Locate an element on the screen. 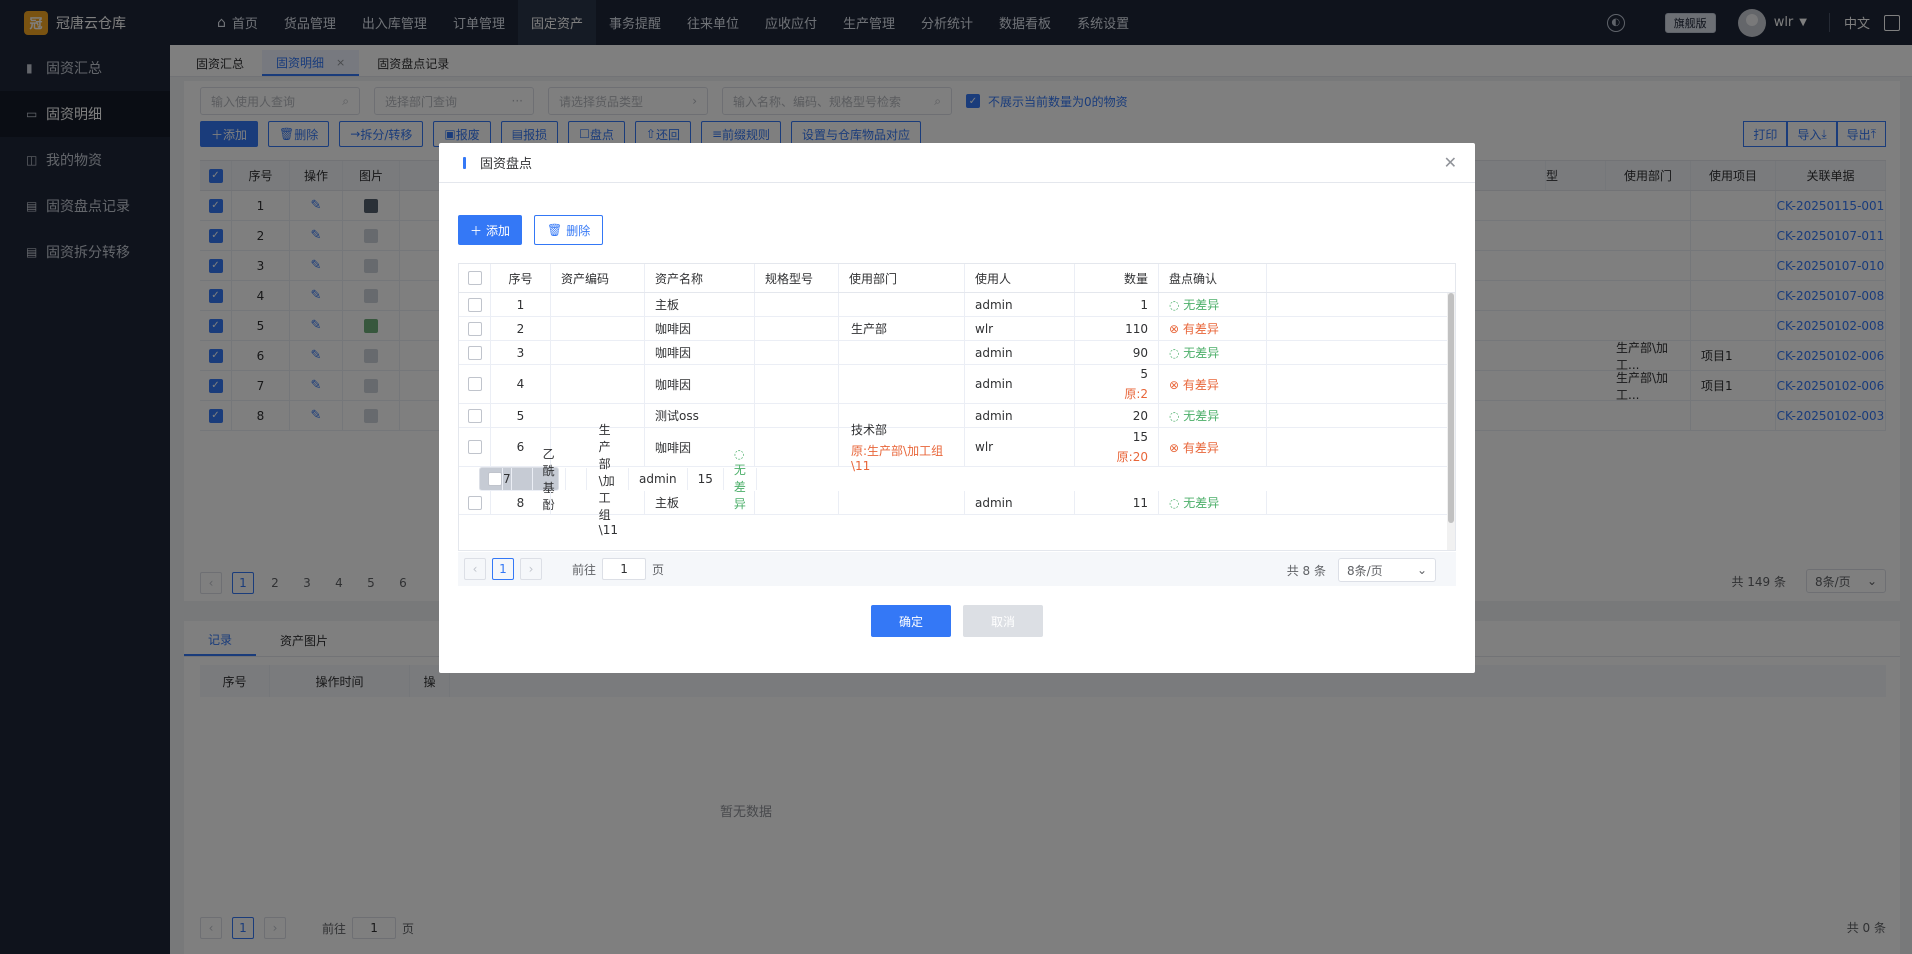 Image resolution: width=1912 pixels, height=954 pixels. header-label: 资产编码 is located at coordinates (585, 278).